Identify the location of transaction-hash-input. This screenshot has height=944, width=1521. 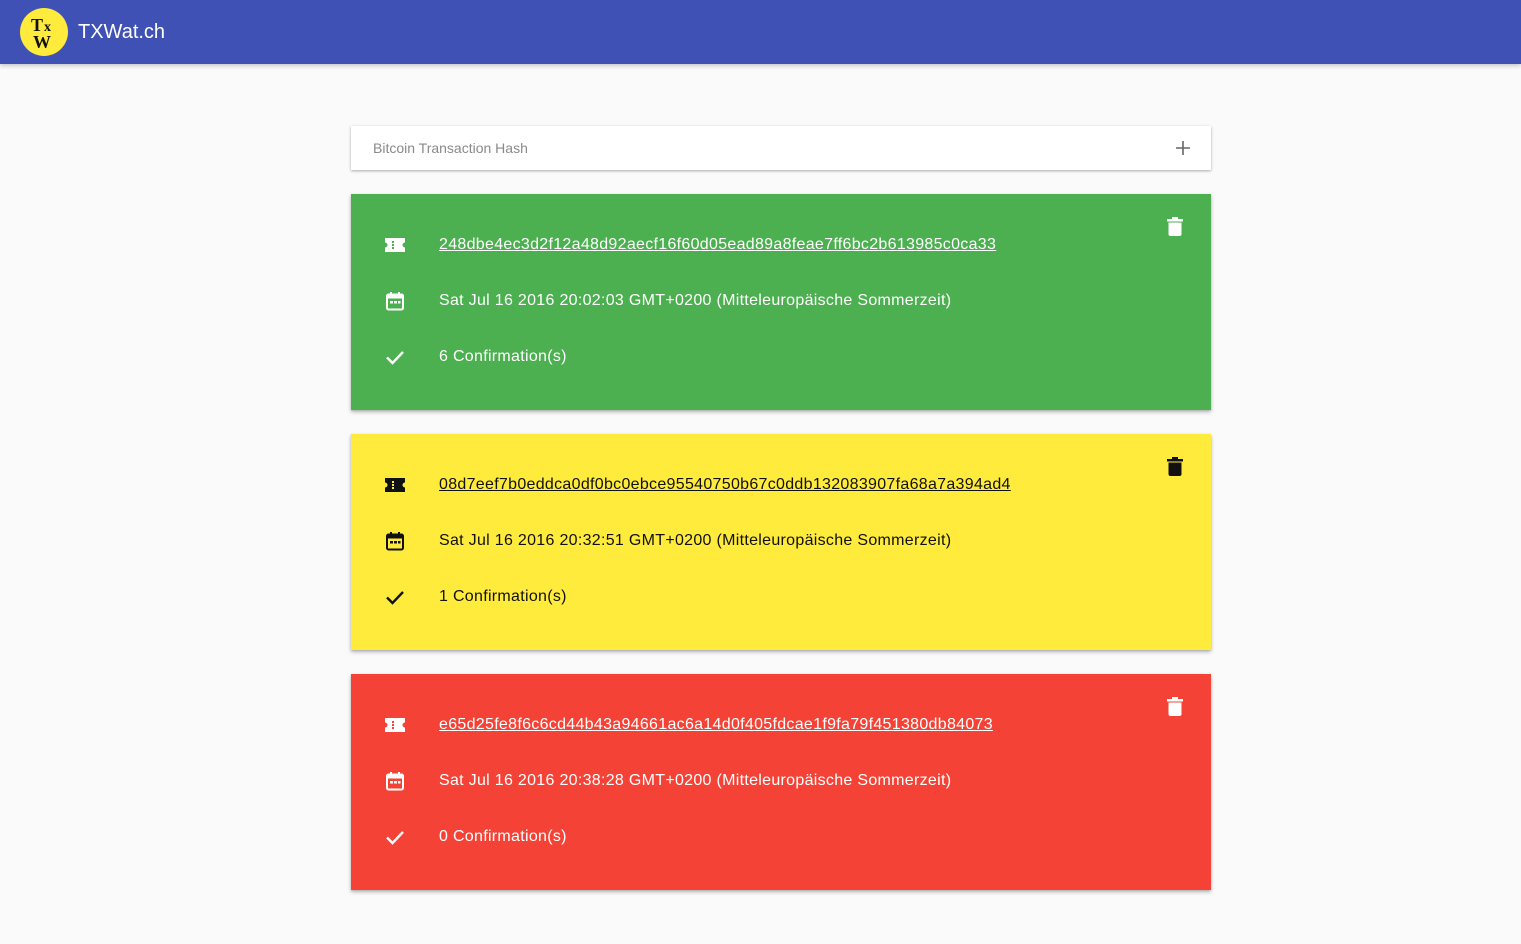
(763, 148).